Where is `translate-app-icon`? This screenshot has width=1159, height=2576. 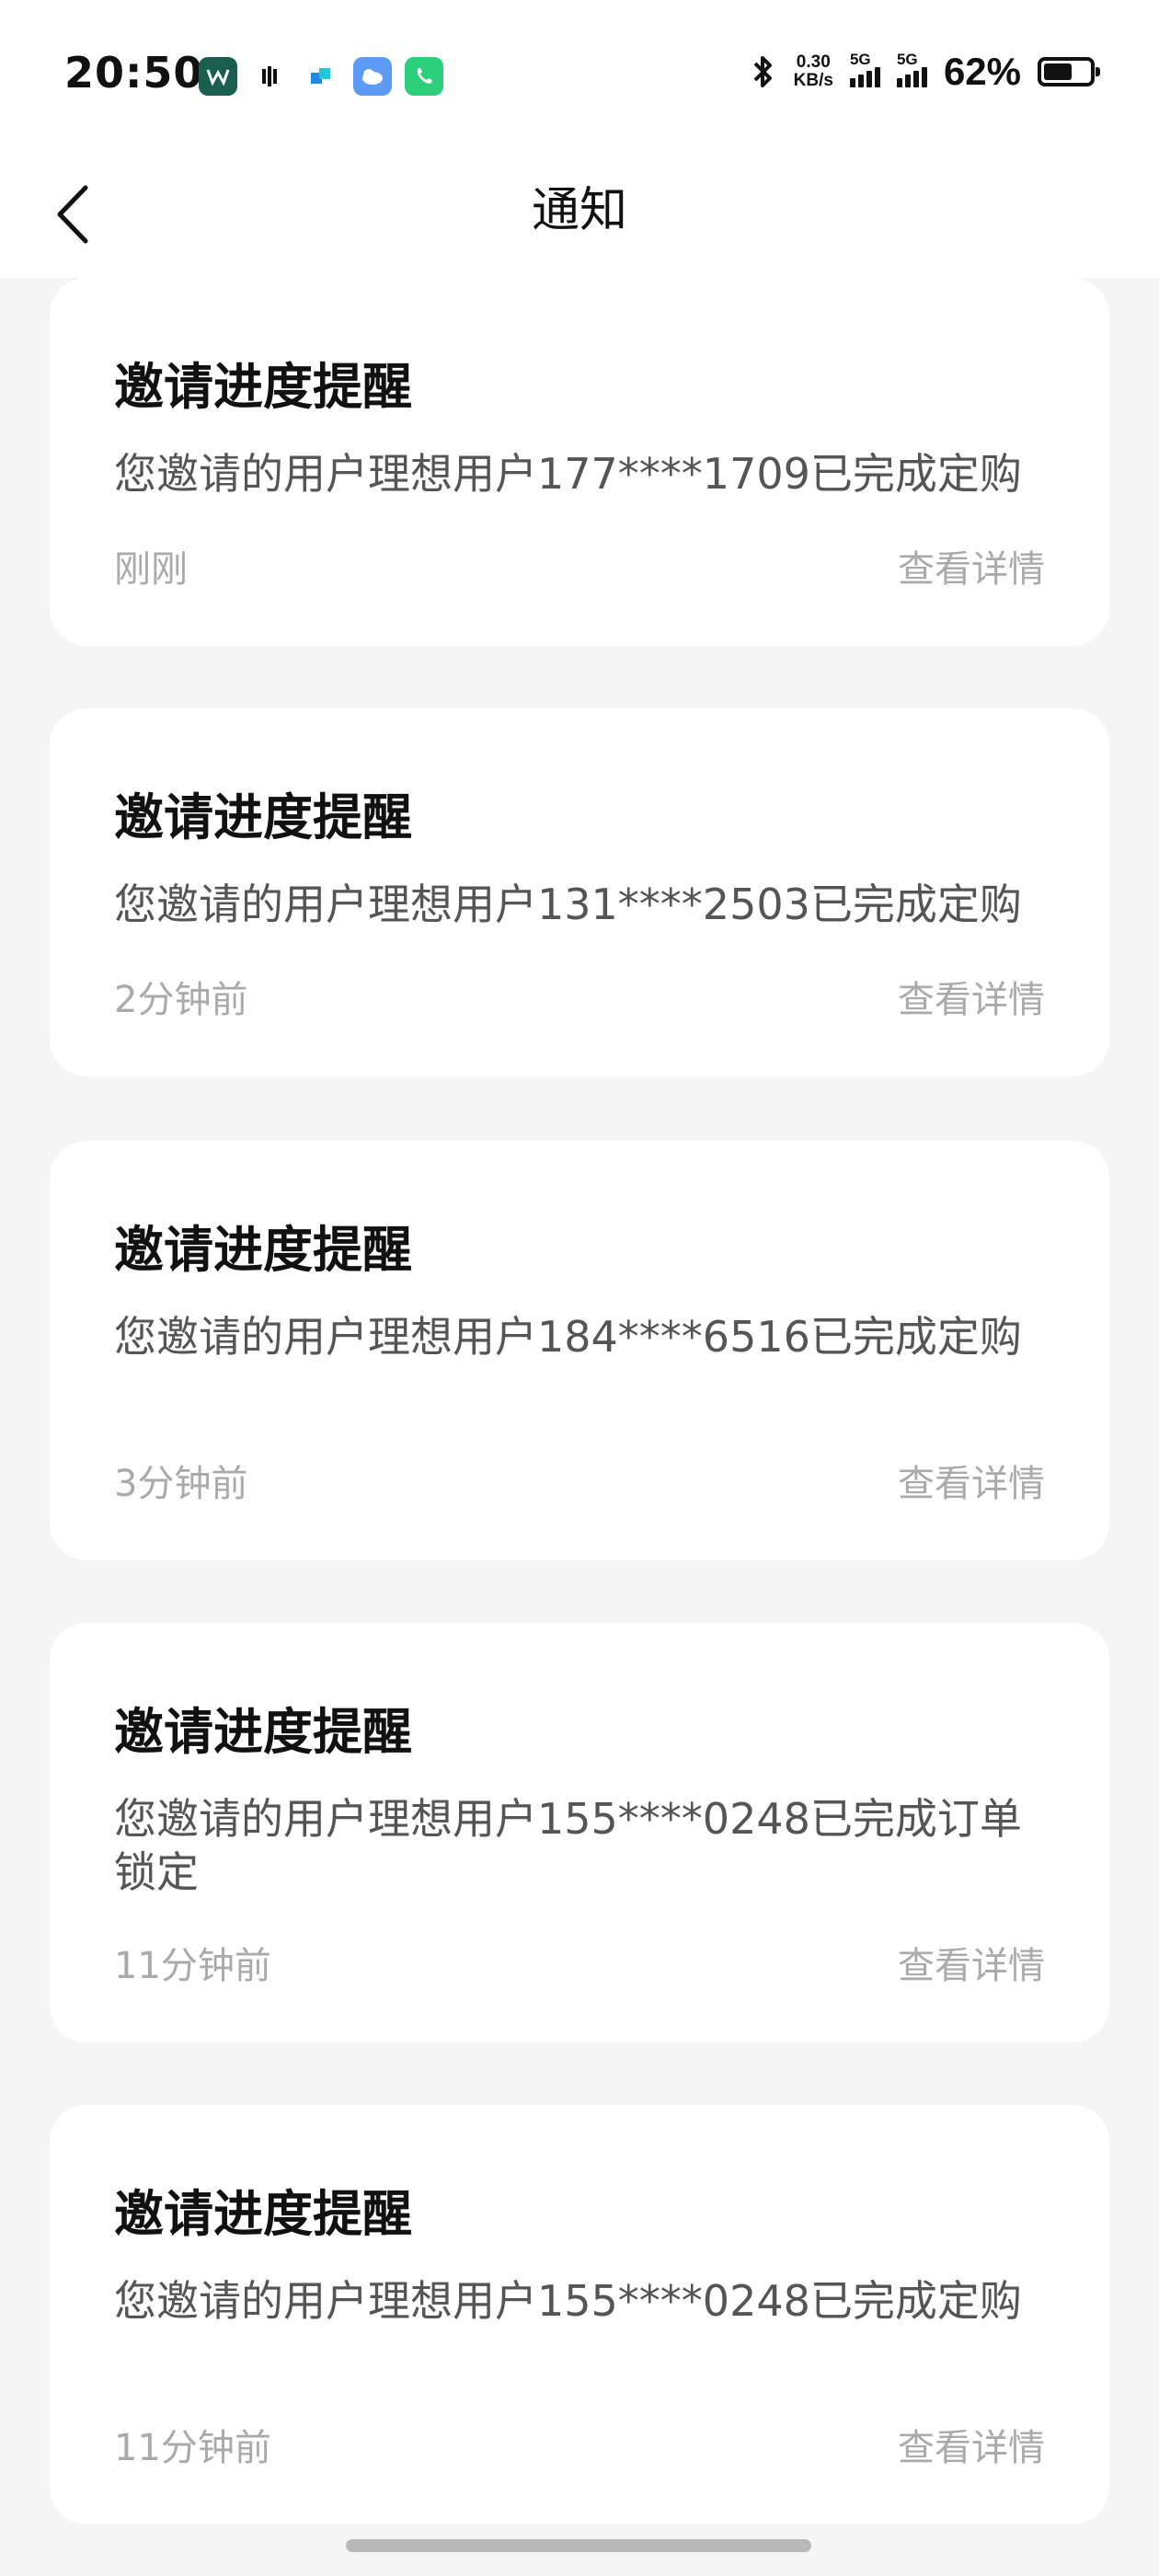 translate-app-icon is located at coordinates (321, 76).